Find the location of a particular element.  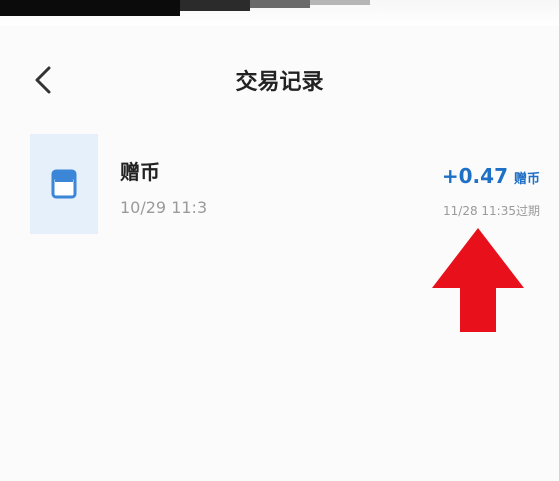

expire-time: 11/28 11:35过期 is located at coordinates (491, 211).